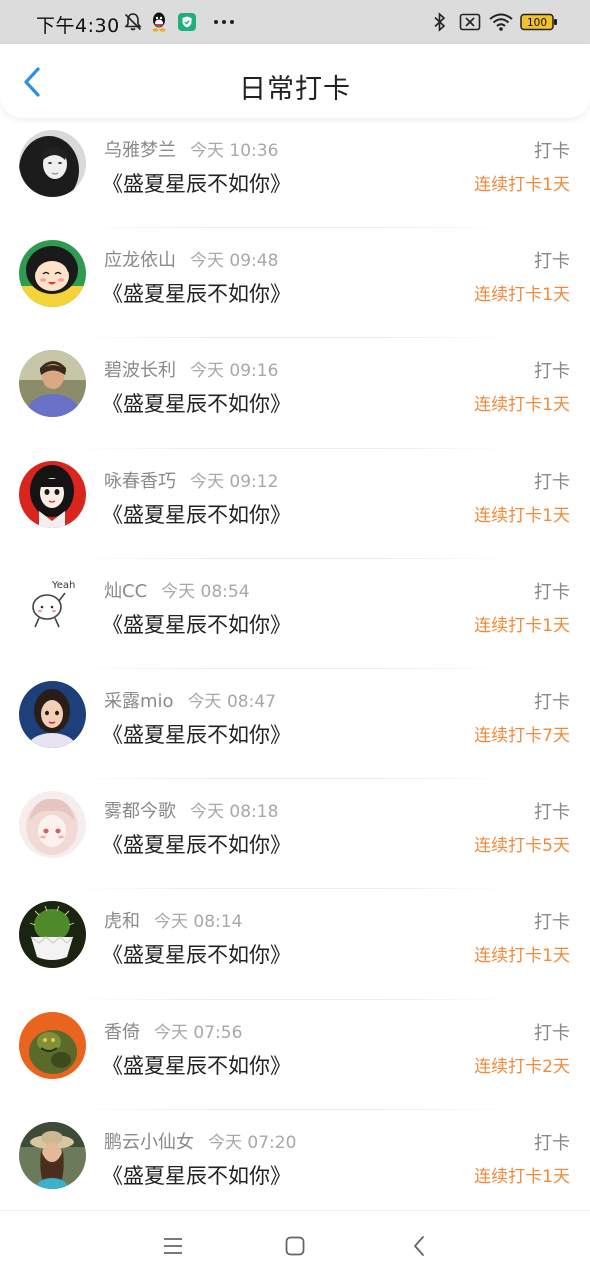  I want to click on home-button, so click(295, 1246).